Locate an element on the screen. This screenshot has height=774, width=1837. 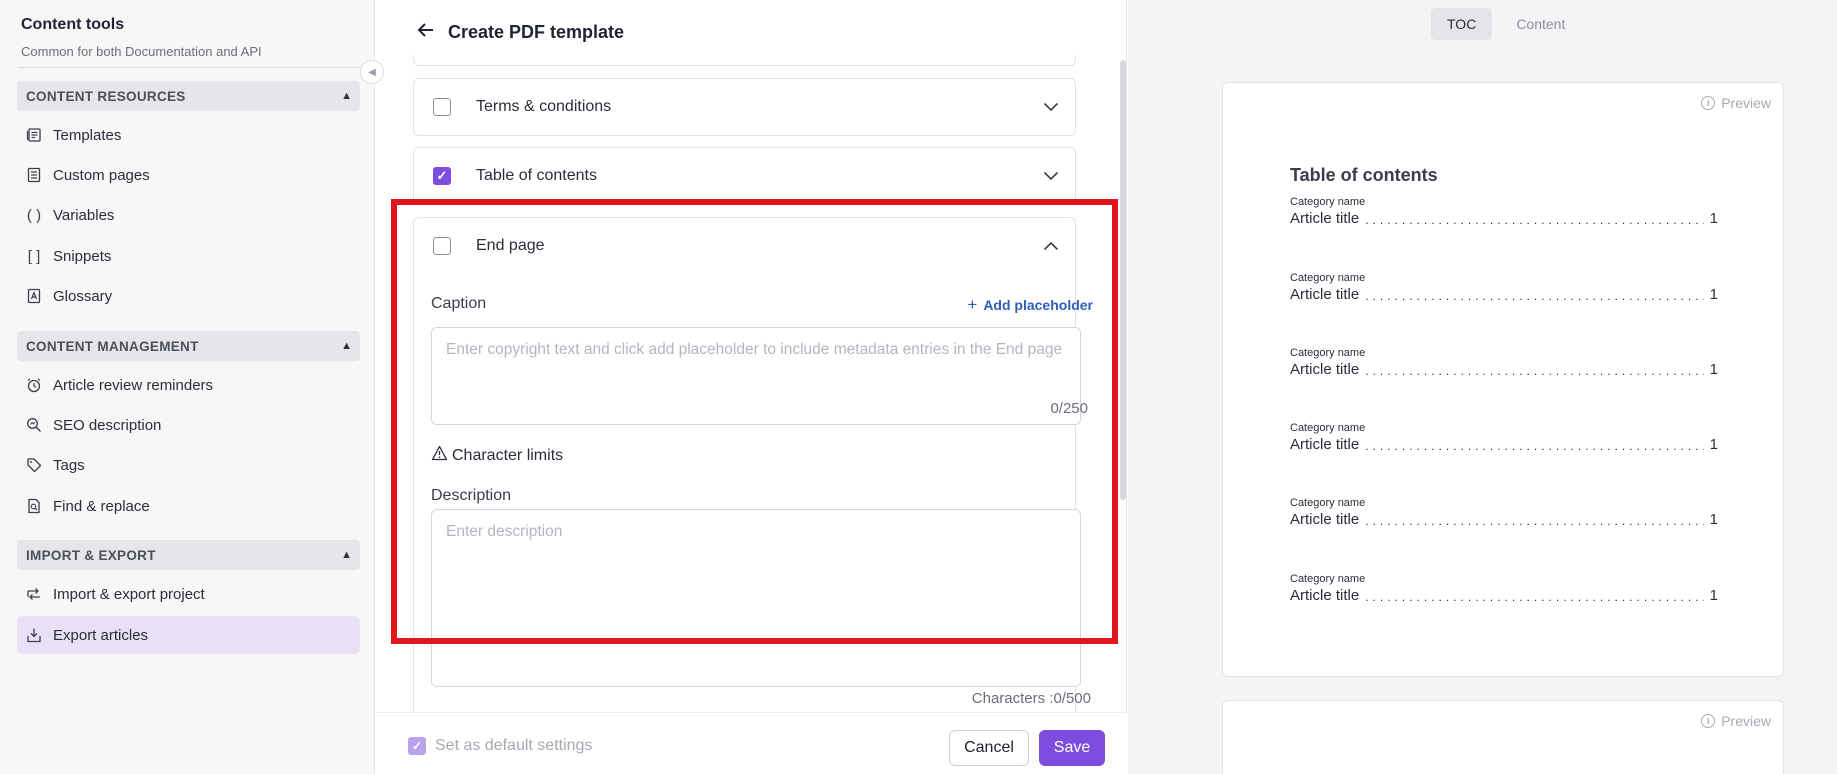
character-limits-link: Character limits is located at coordinates (497, 455).